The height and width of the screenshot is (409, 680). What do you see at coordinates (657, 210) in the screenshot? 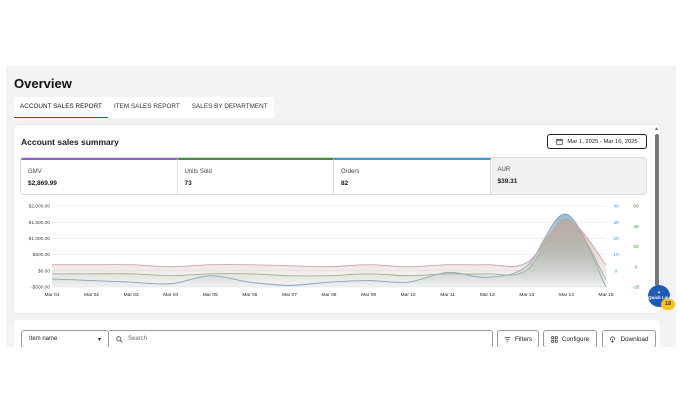
I see `scrollbar-thumb` at bounding box center [657, 210].